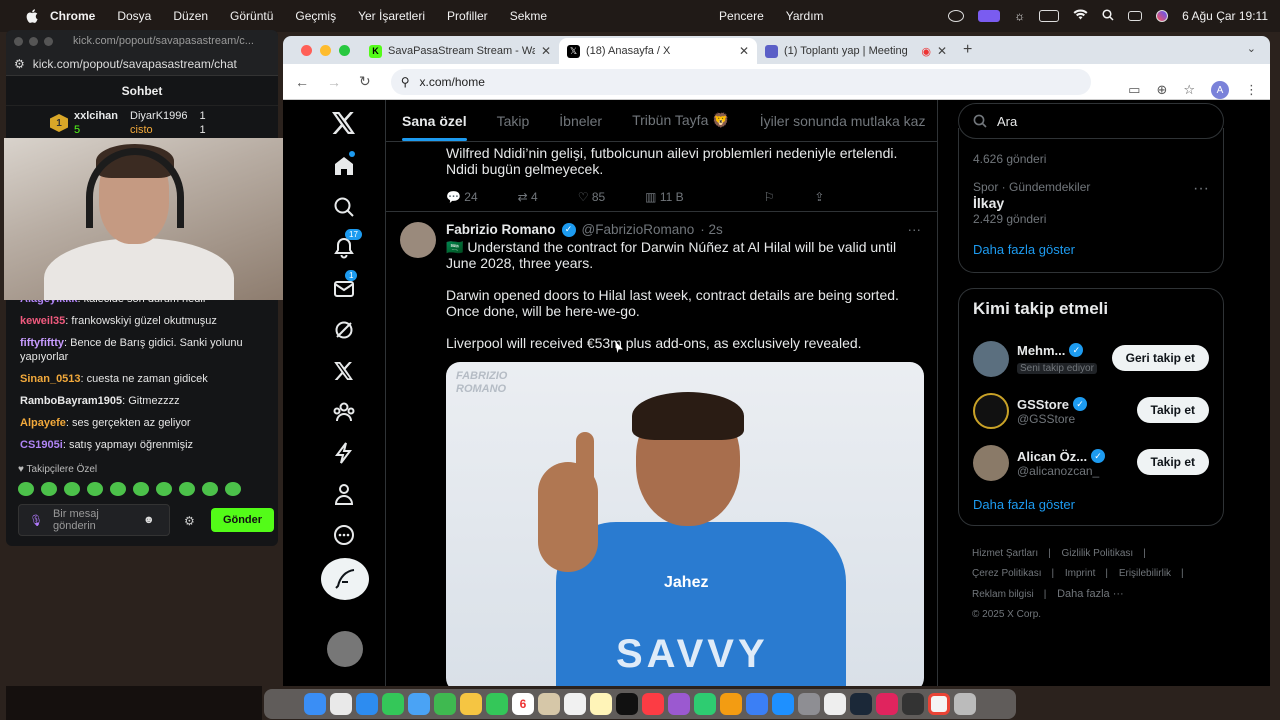 This screenshot has width=1280, height=720. Describe the element at coordinates (43, 423) in the screenshot. I see `chat-username: Alpayefe` at that location.